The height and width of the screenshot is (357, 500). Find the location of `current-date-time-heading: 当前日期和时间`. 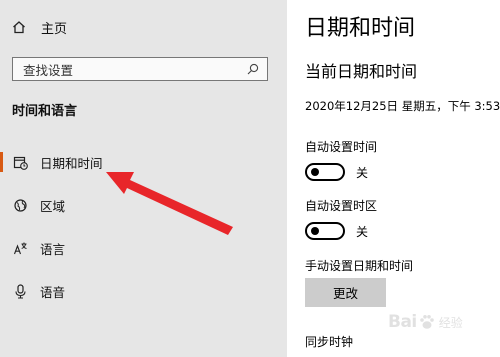

current-date-time-heading: 当前日期和时间 is located at coordinates (361, 71).